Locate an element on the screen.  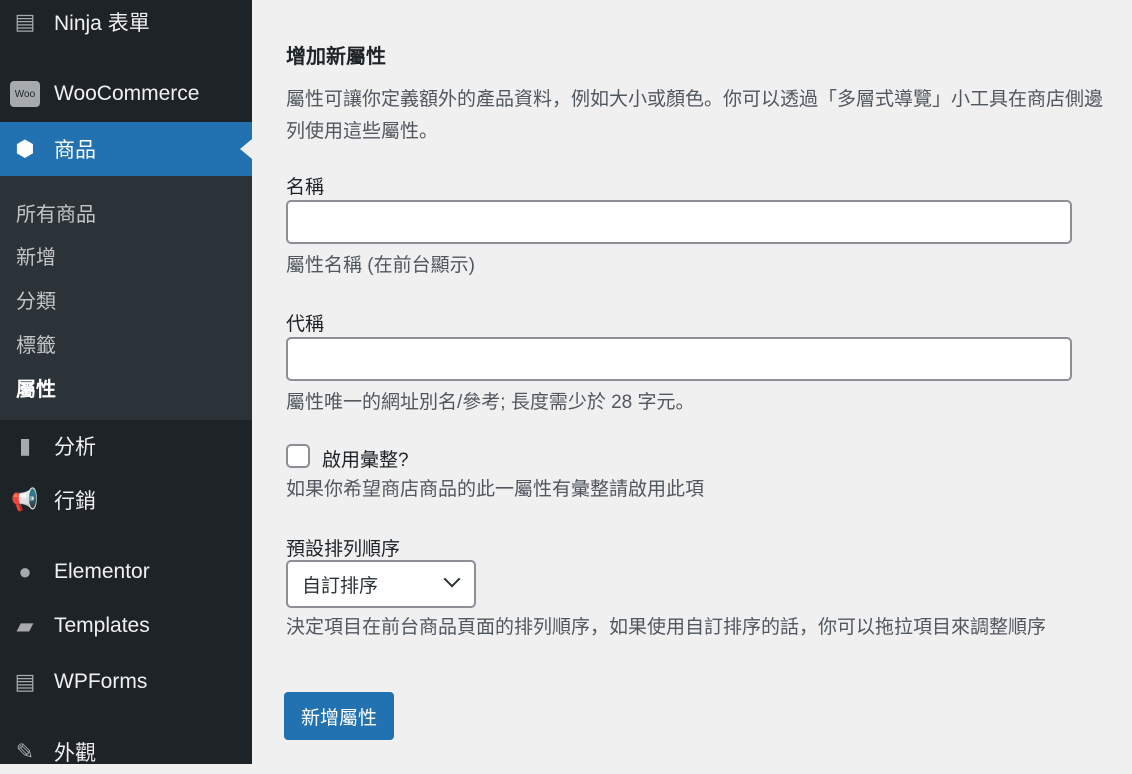
menu-elementor: ● Elementor is located at coordinates (126, 572).